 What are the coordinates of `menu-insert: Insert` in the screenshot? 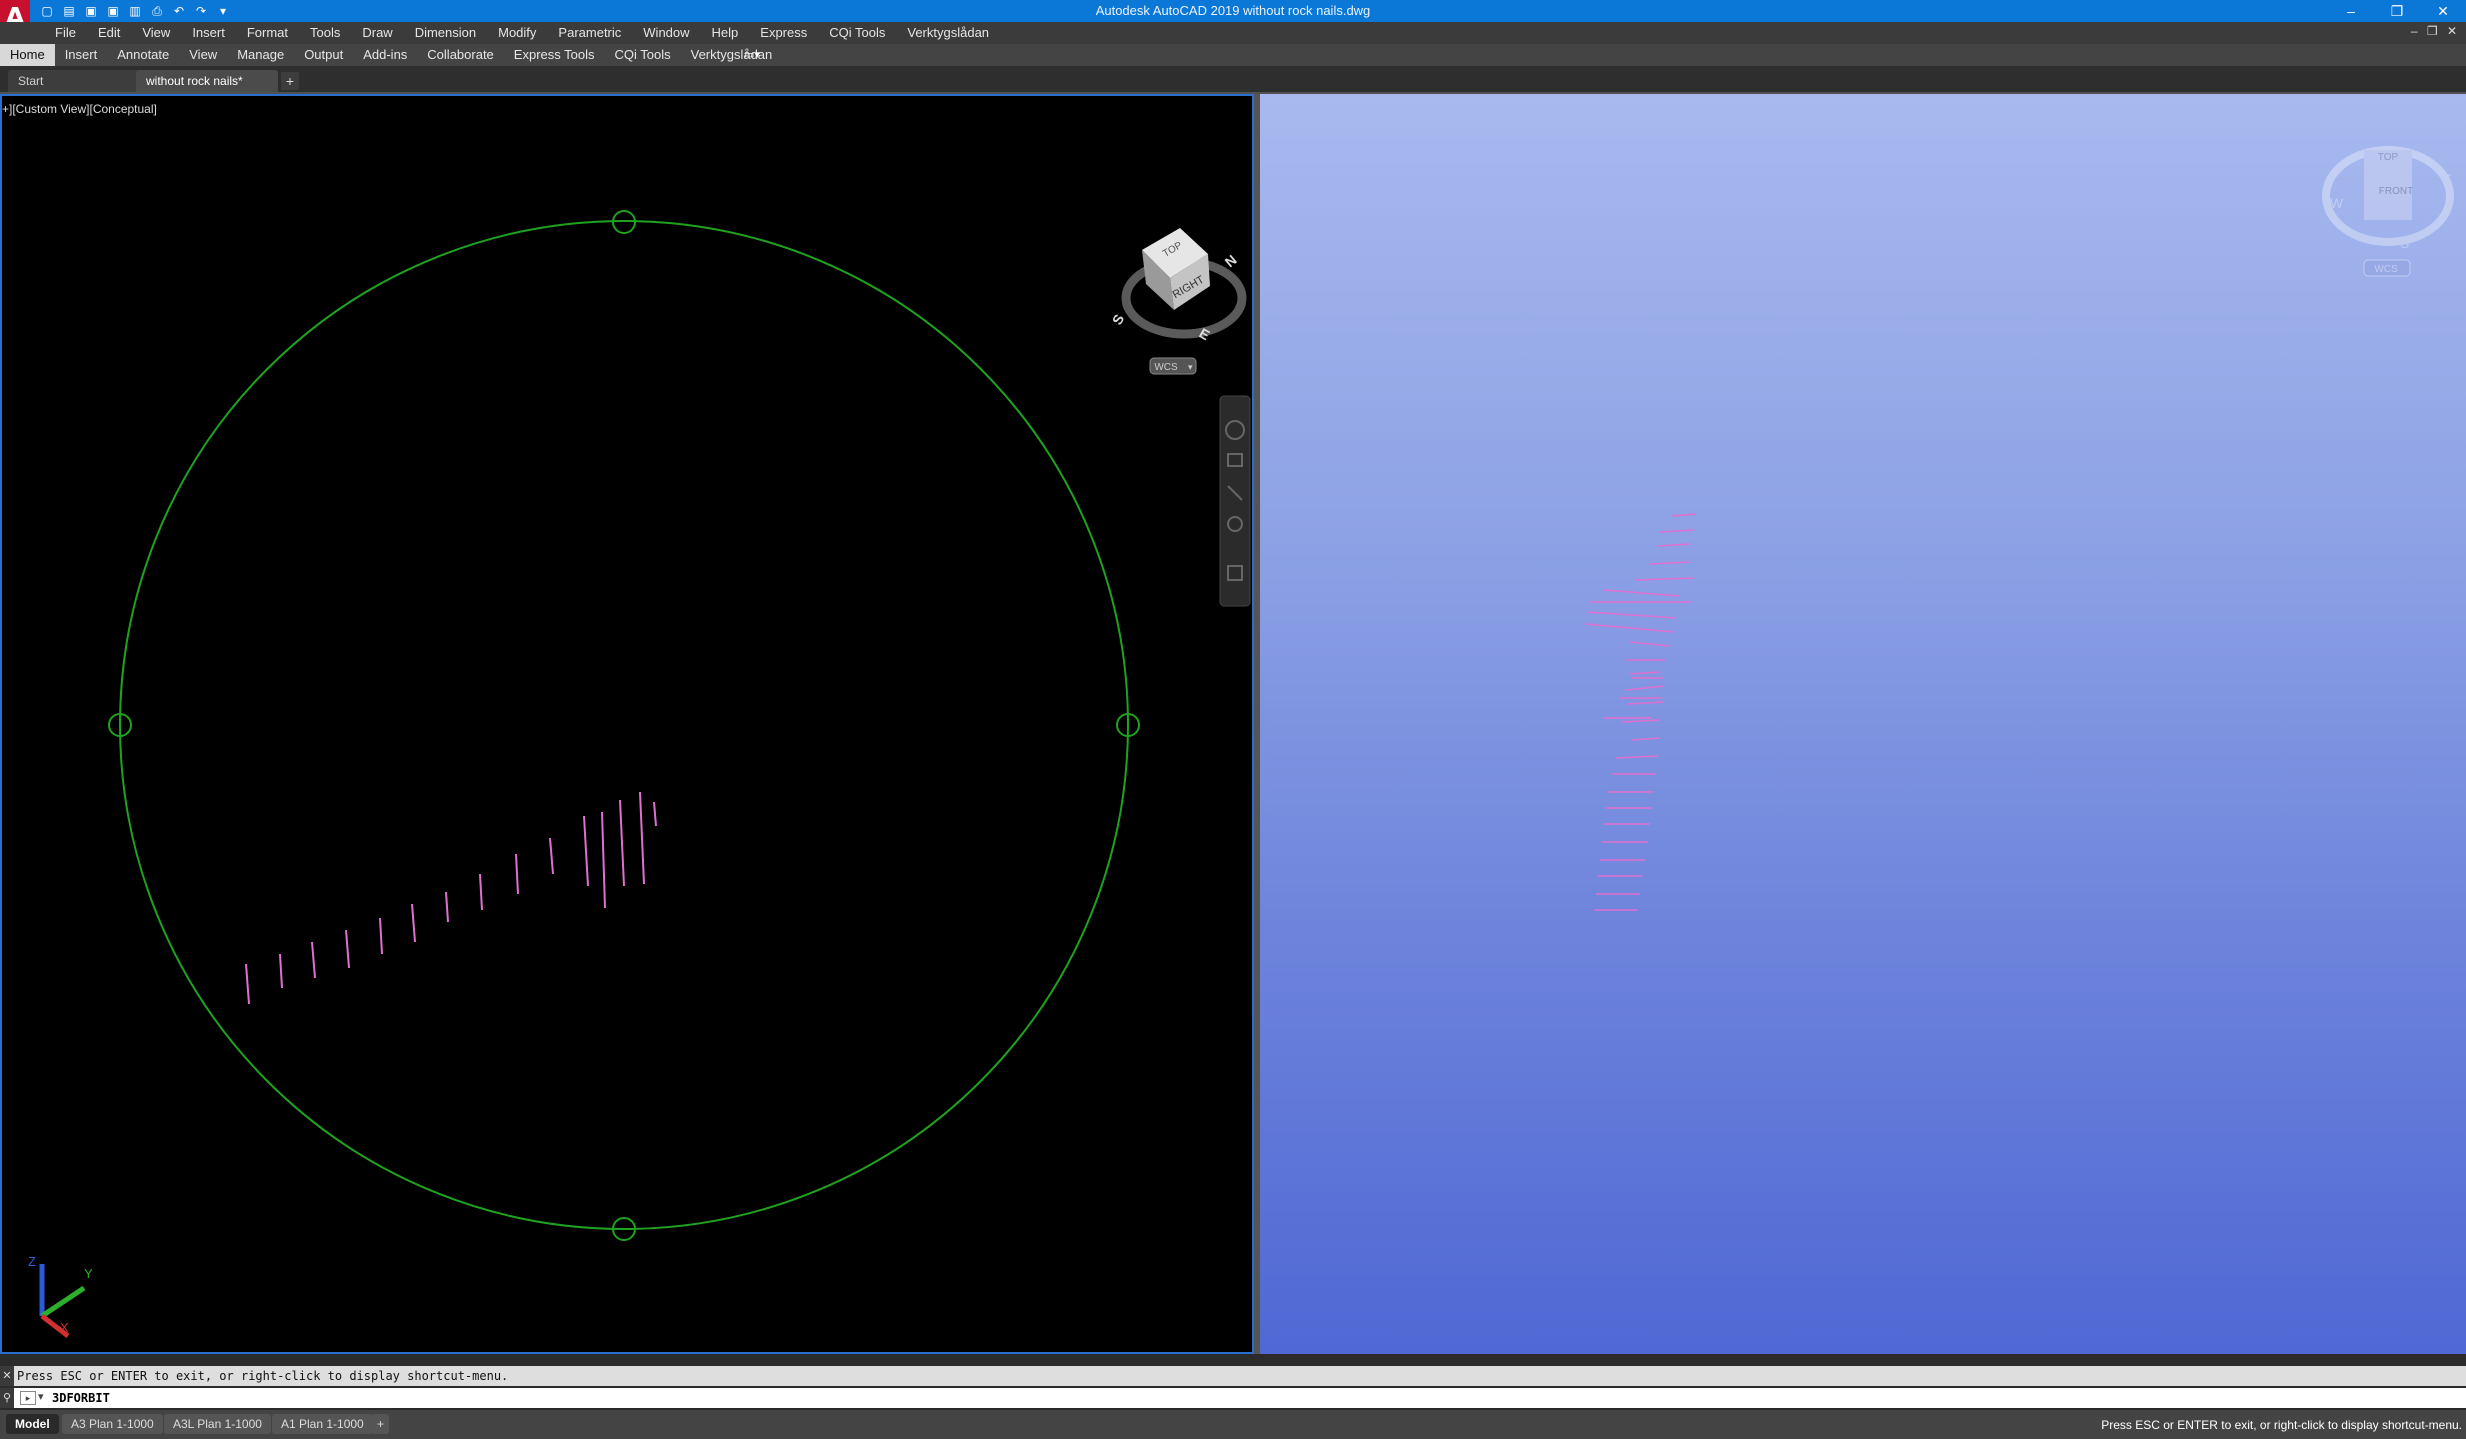 It's located at (208, 33).